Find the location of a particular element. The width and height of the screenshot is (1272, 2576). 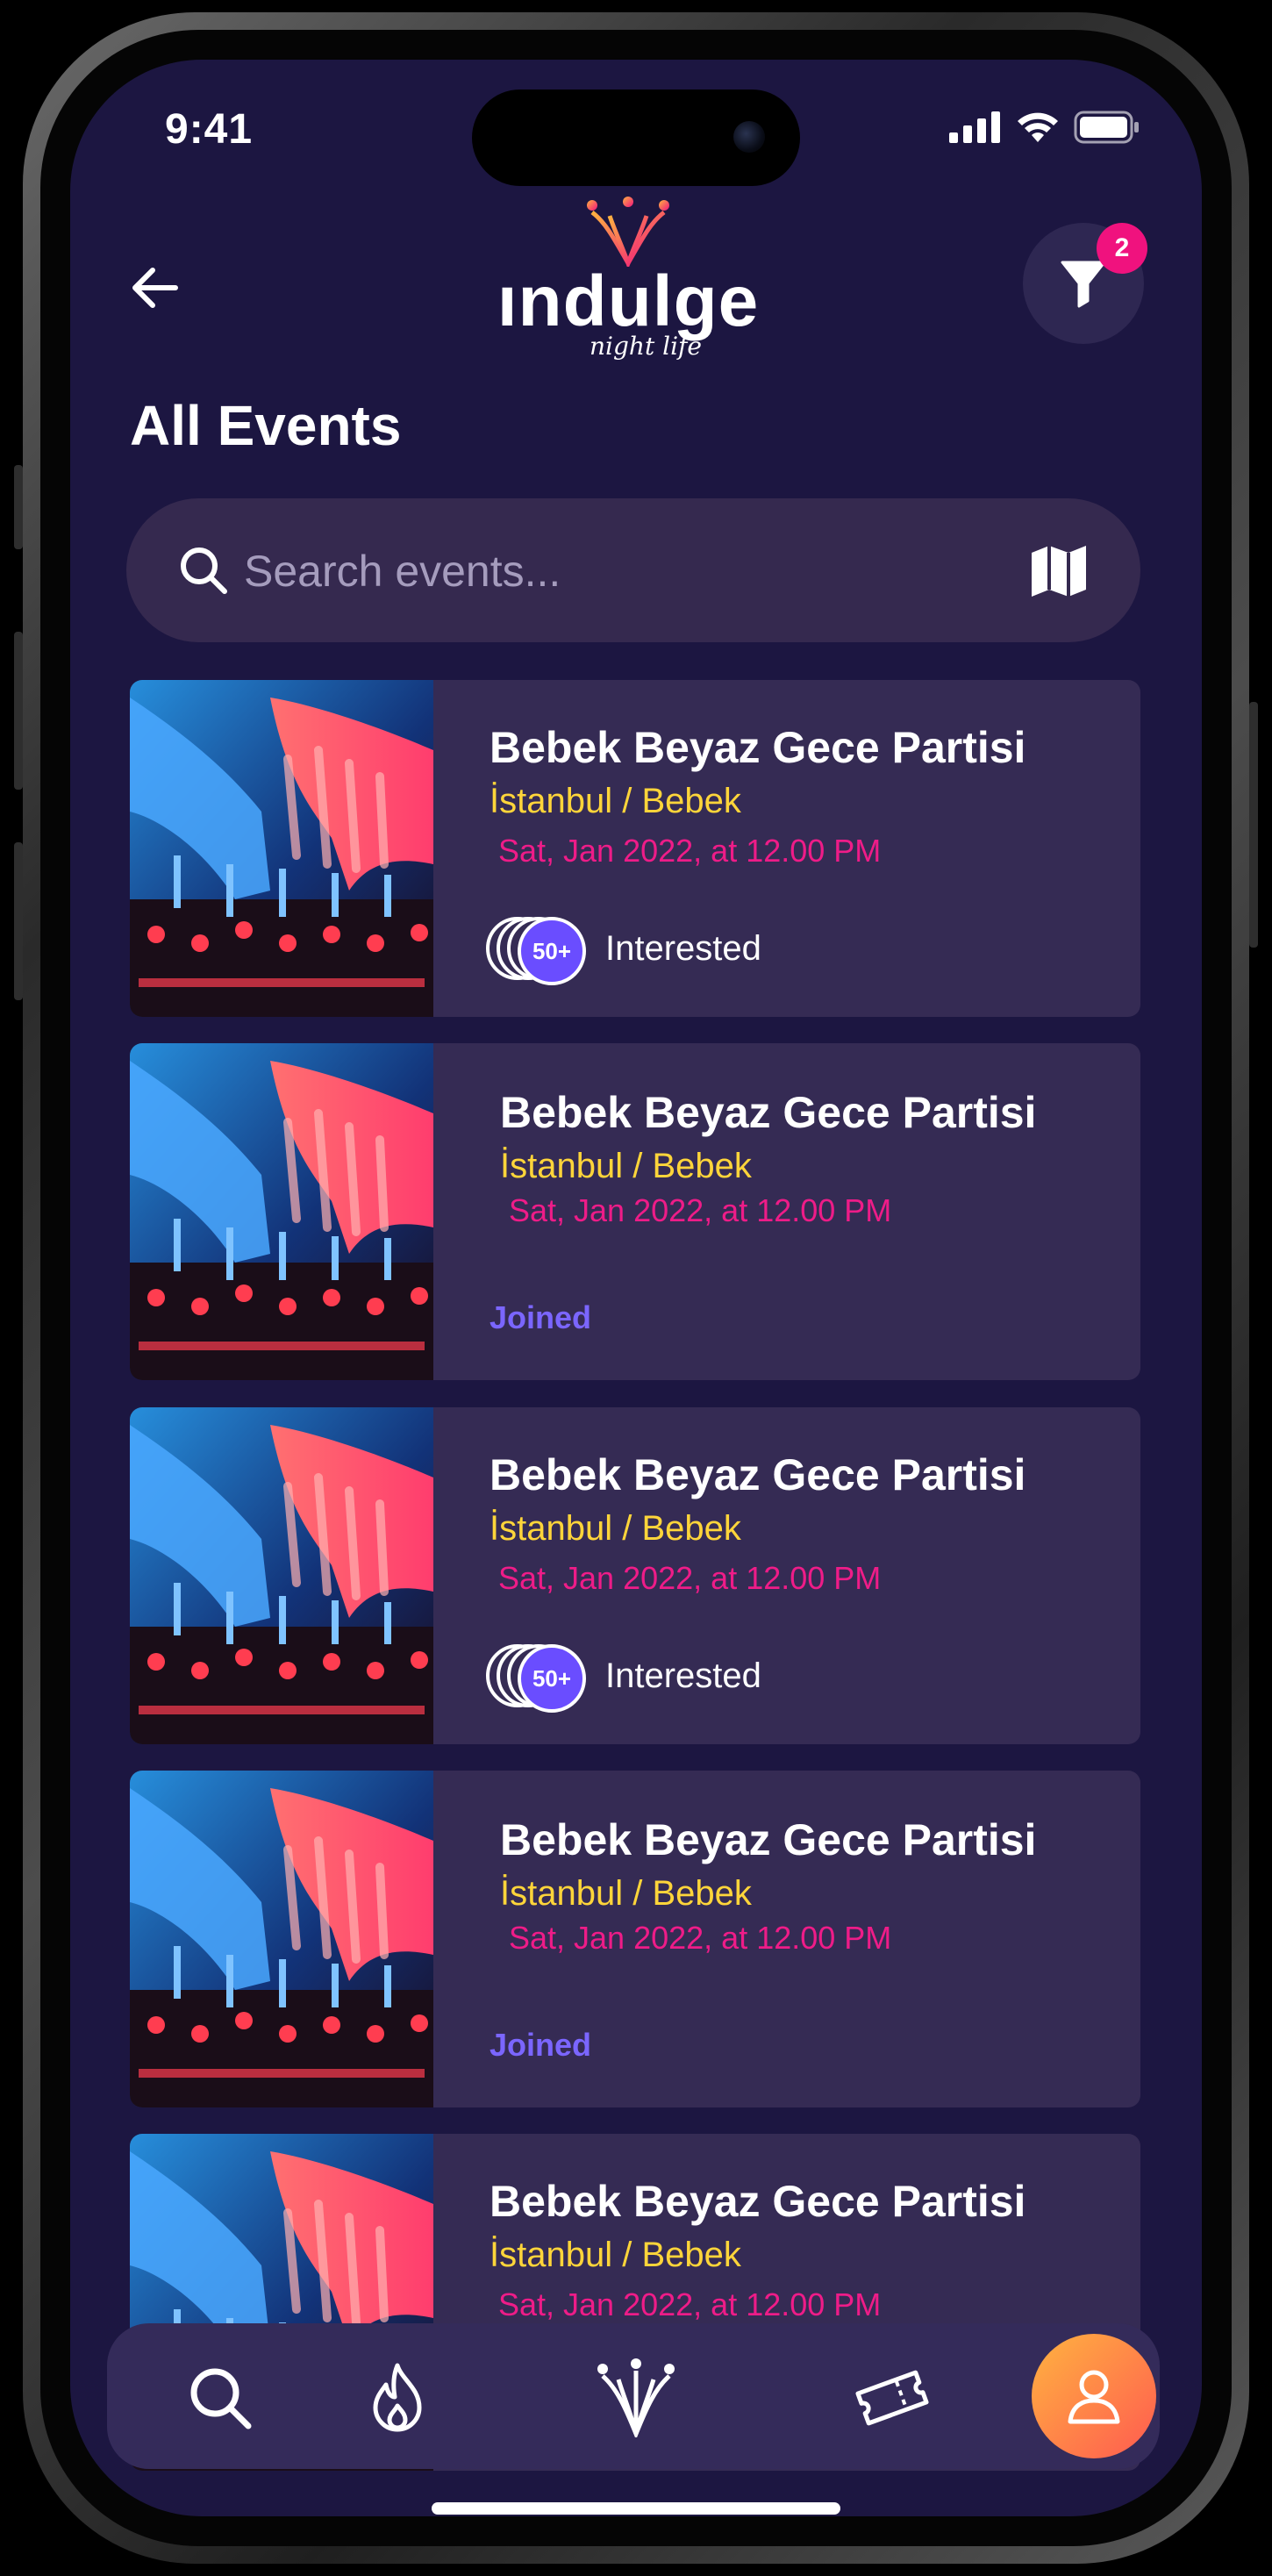

bottom-nav is located at coordinates (633, 2396).